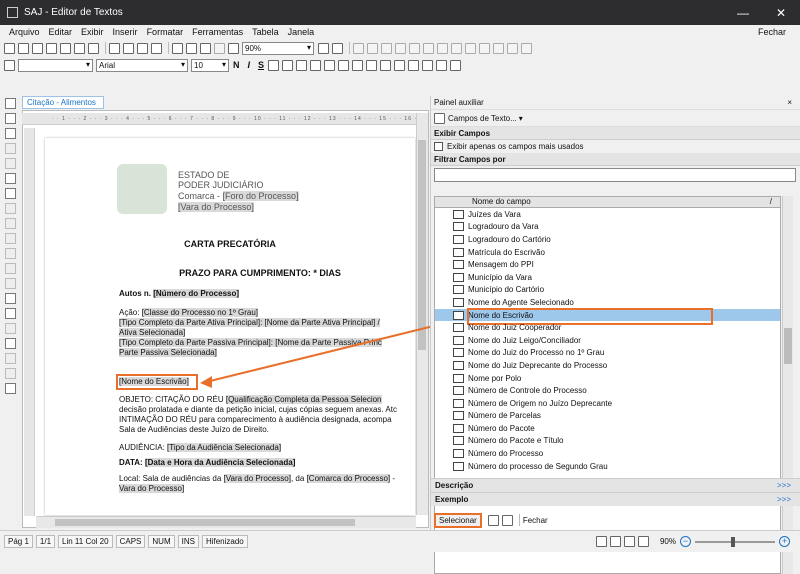  I want to click on align-right-icon, so click(302, 65).